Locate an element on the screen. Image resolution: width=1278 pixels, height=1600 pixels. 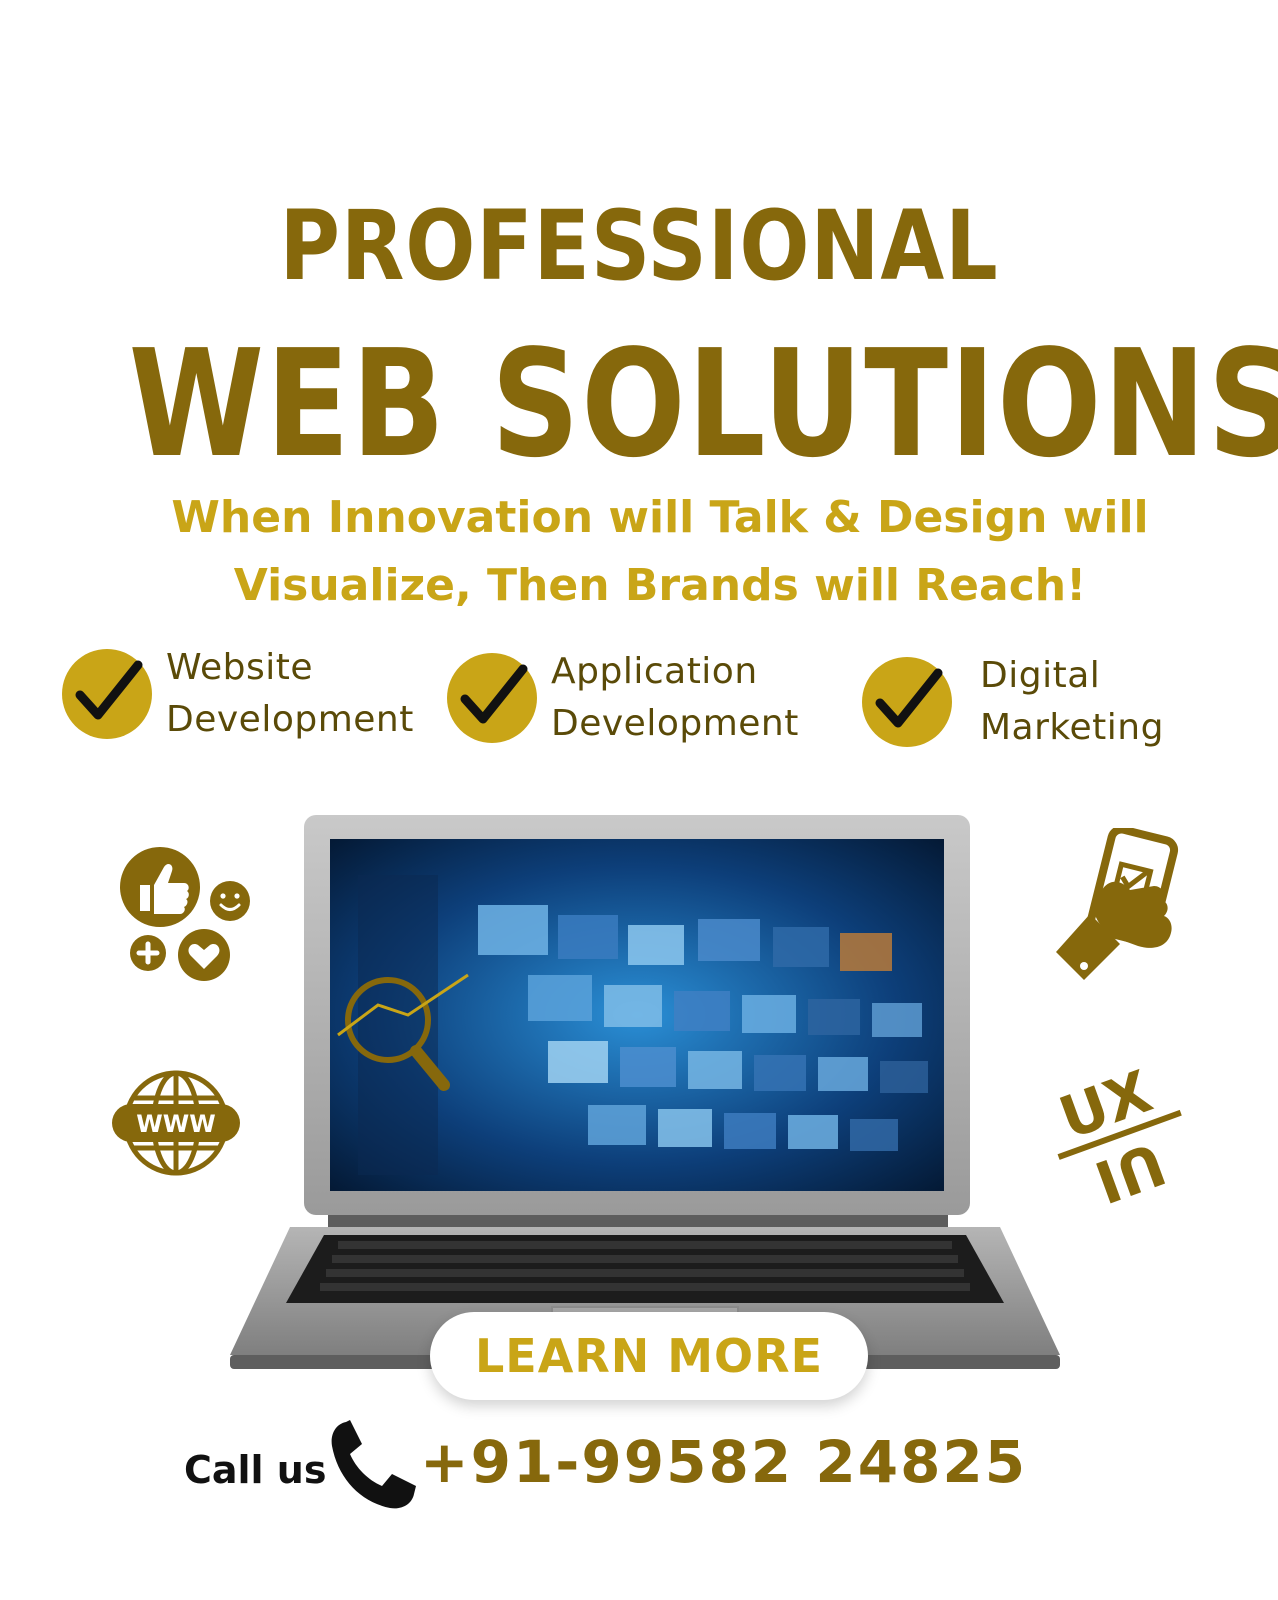
tagline-line-1: When Innovation will Talk & Design will is located at coordinates (660, 517).